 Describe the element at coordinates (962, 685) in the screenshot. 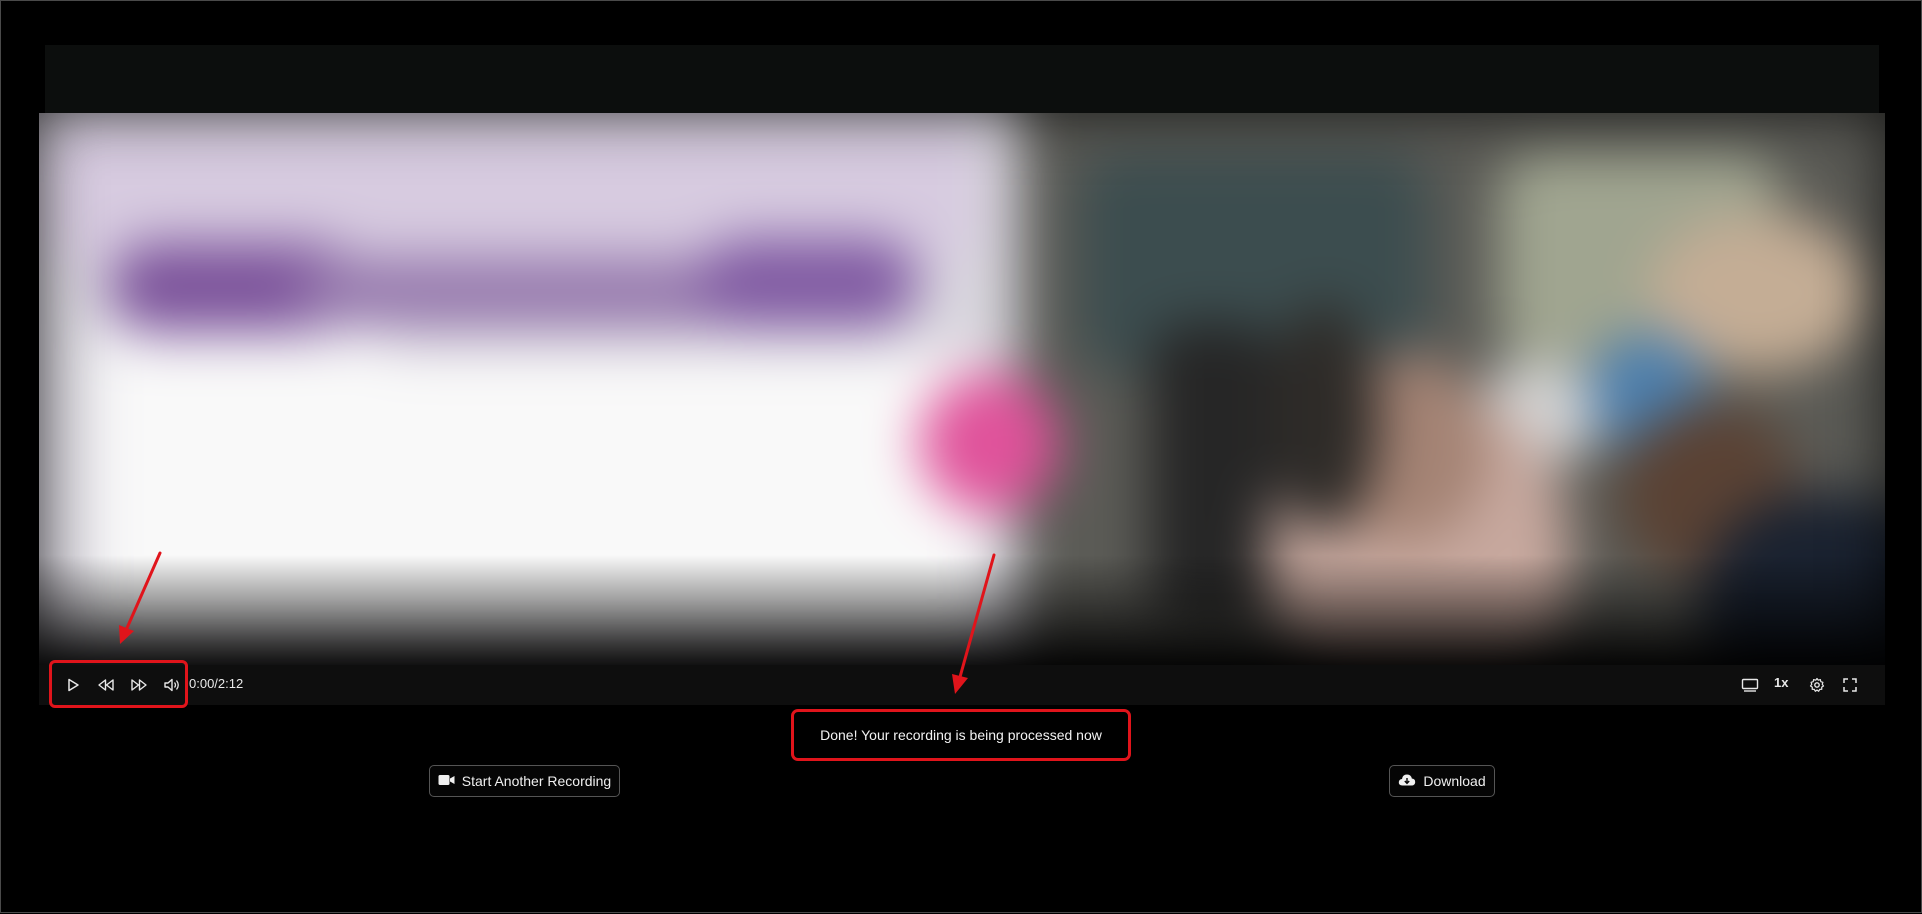

I see `player-control-bar: 0:00/2:12 1x` at that location.